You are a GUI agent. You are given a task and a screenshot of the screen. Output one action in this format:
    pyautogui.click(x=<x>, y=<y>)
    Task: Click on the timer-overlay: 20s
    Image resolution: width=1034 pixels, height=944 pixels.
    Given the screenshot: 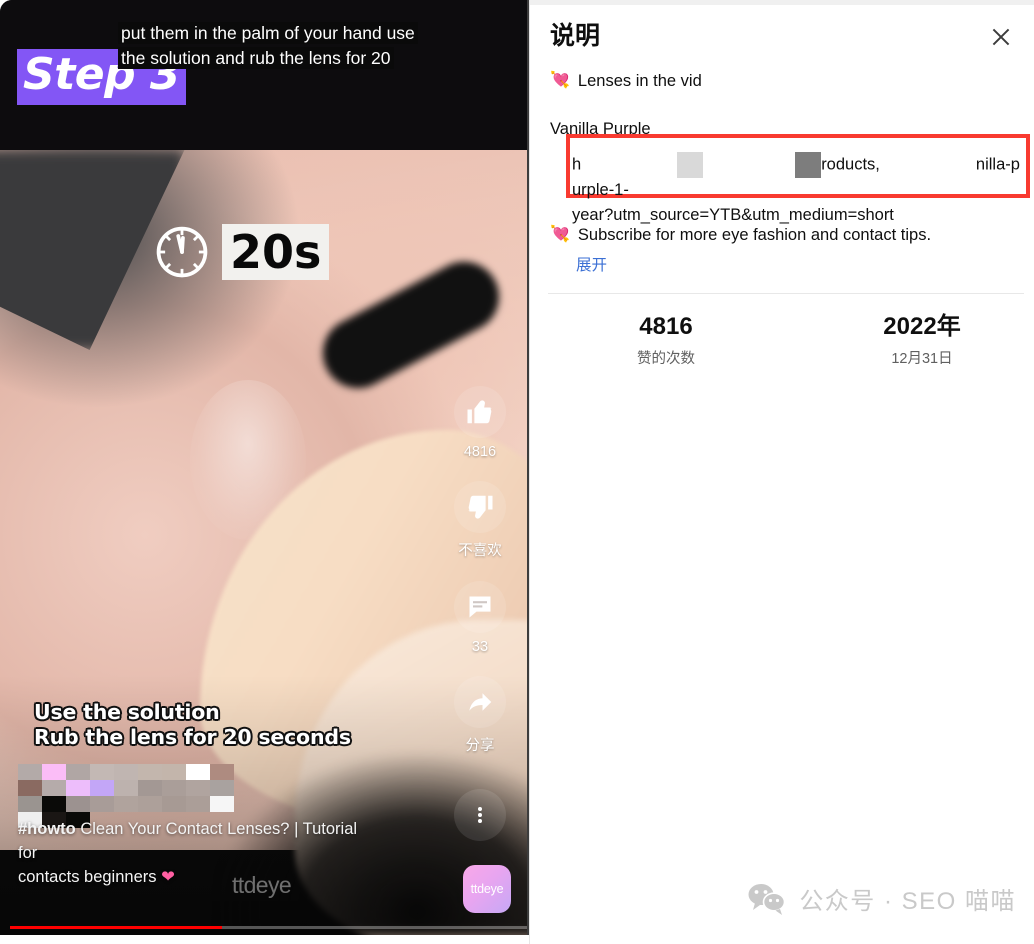 What is the action you would take?
    pyautogui.click(x=241, y=252)
    